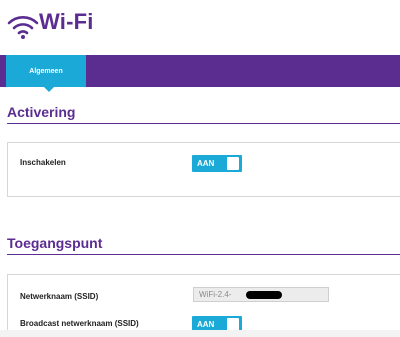  Describe the element at coordinates (55, 243) in the screenshot. I see `section-title-toegangspunt: Toegangspunt` at that location.